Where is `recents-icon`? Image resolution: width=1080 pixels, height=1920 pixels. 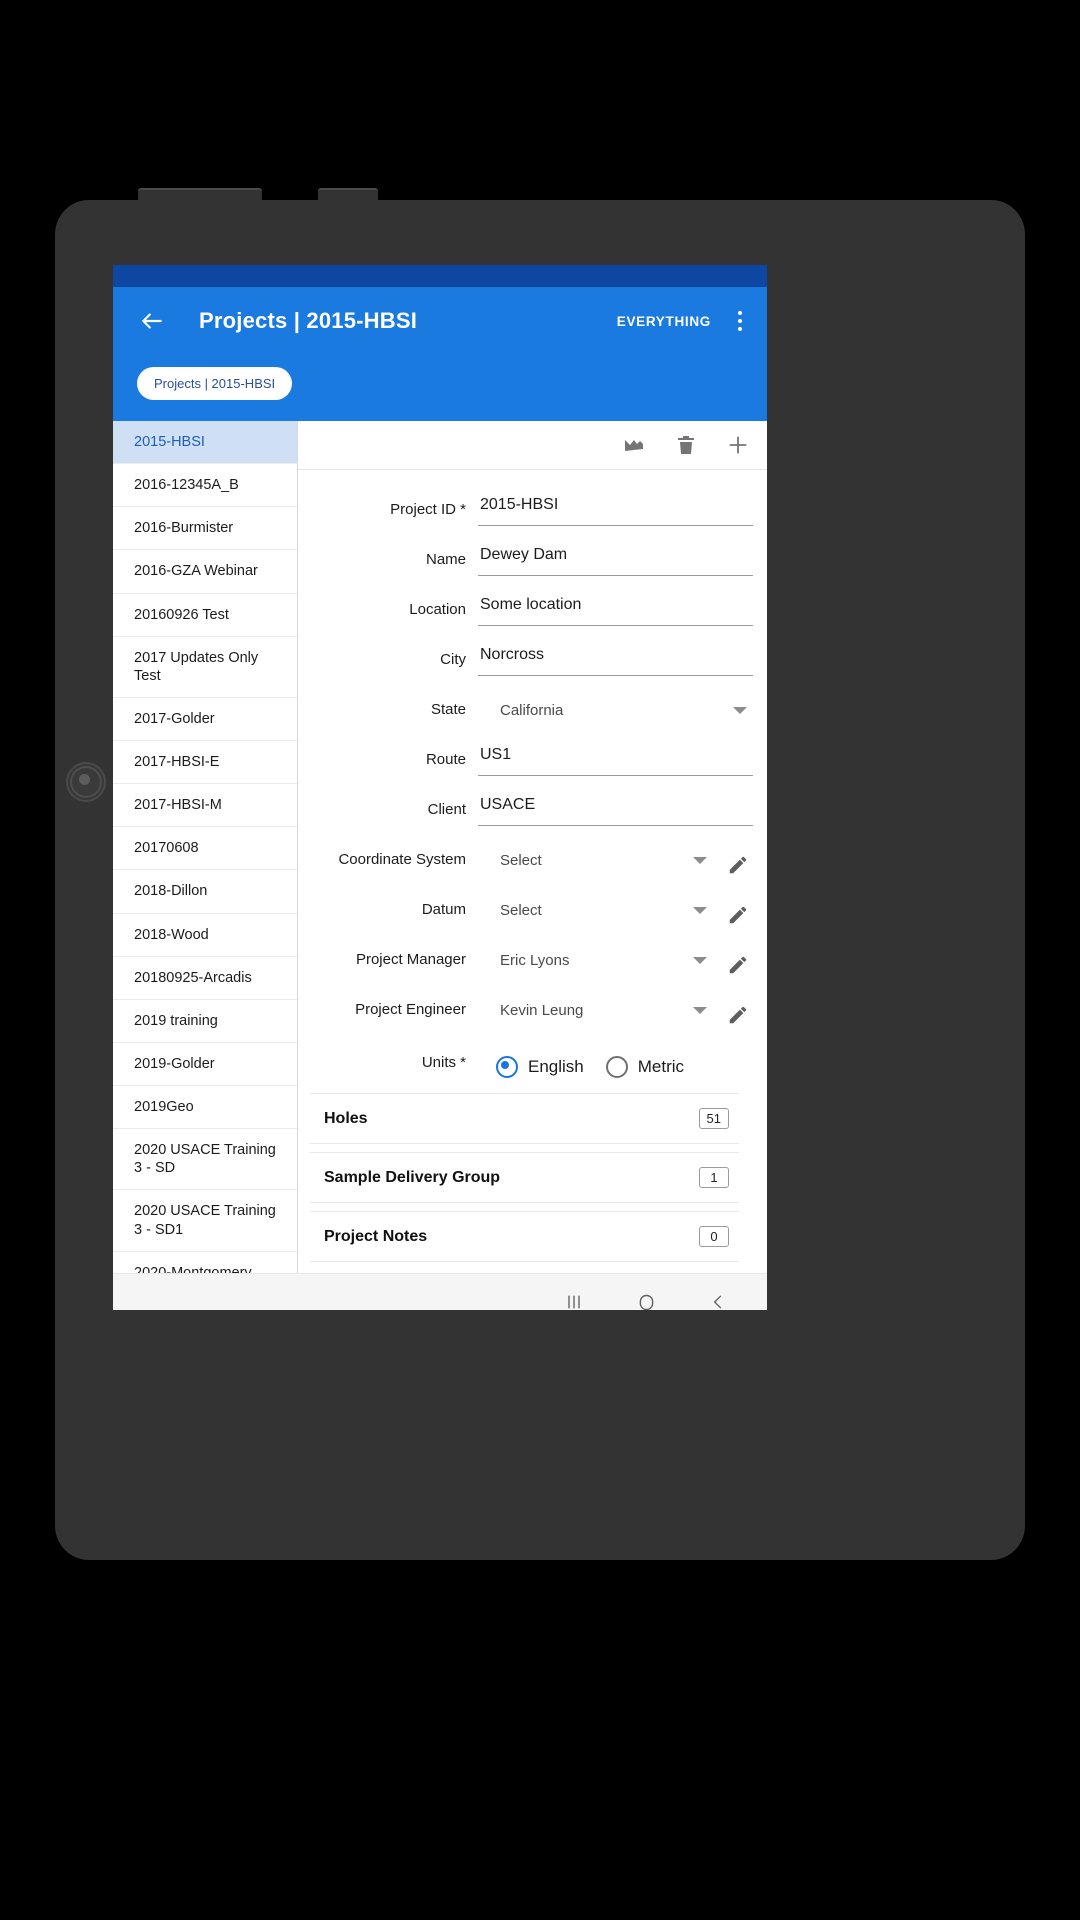 recents-icon is located at coordinates (574, 1299).